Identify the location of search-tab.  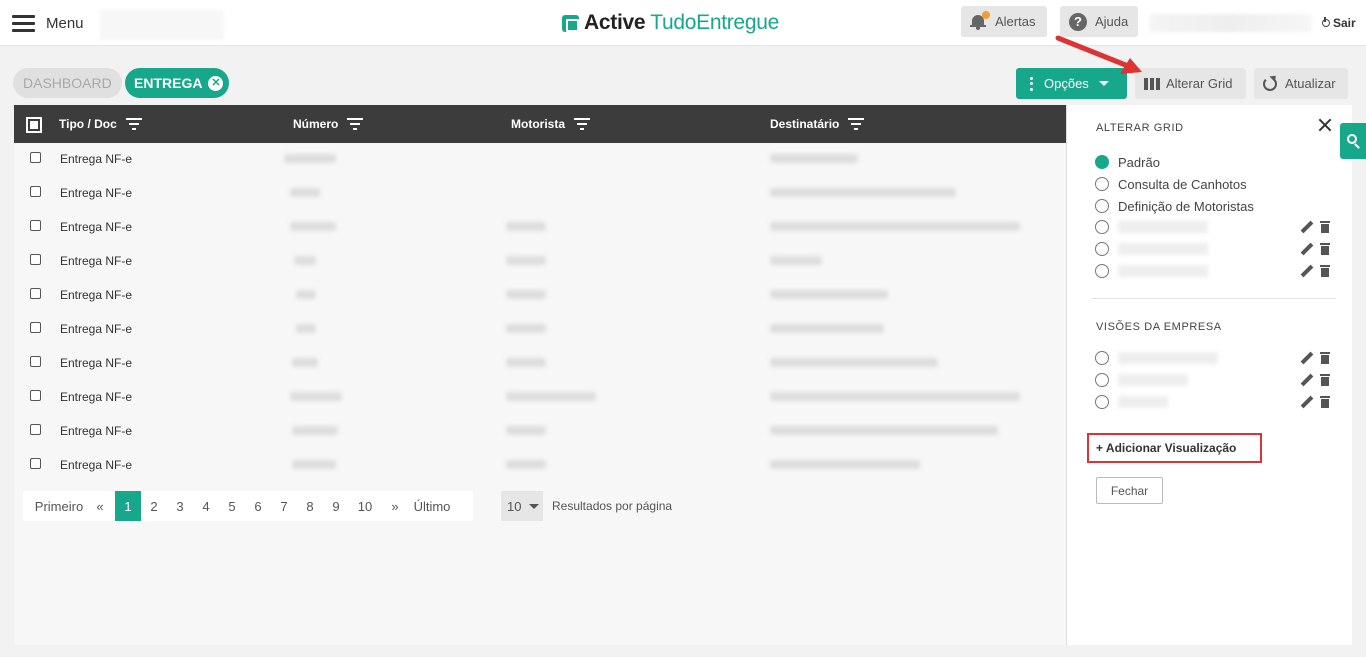
(1353, 141).